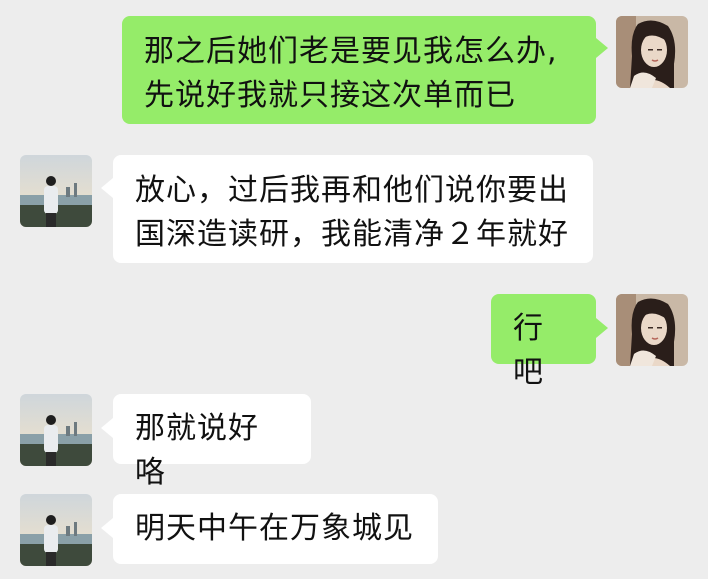 This screenshot has width=708, height=579. What do you see at coordinates (543, 342) in the screenshot?
I see `message-bubble-sent: 行吧` at bounding box center [543, 342].